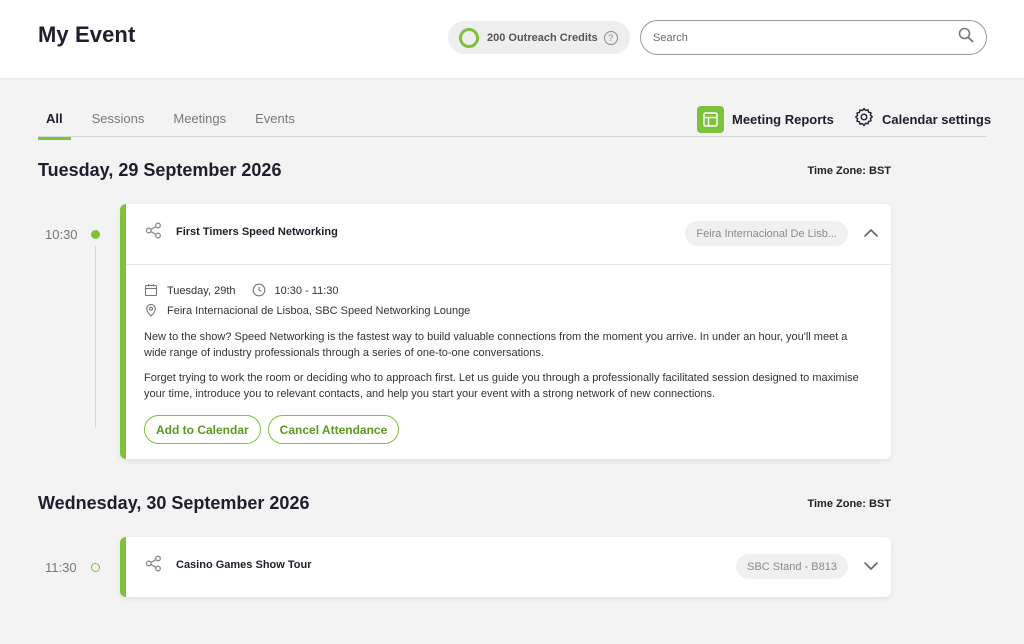  Describe the element at coordinates (512, 136) in the screenshot. I see `tabs-divider` at that location.